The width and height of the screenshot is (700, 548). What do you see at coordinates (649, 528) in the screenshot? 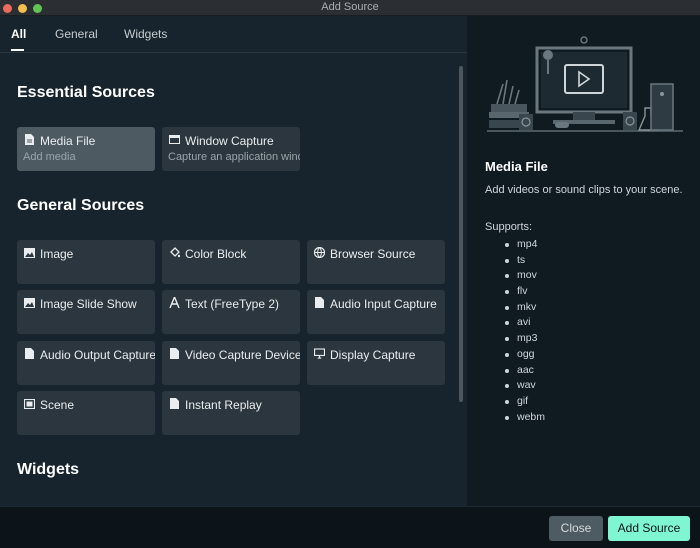
I see `add-source-button: Add Source` at bounding box center [649, 528].